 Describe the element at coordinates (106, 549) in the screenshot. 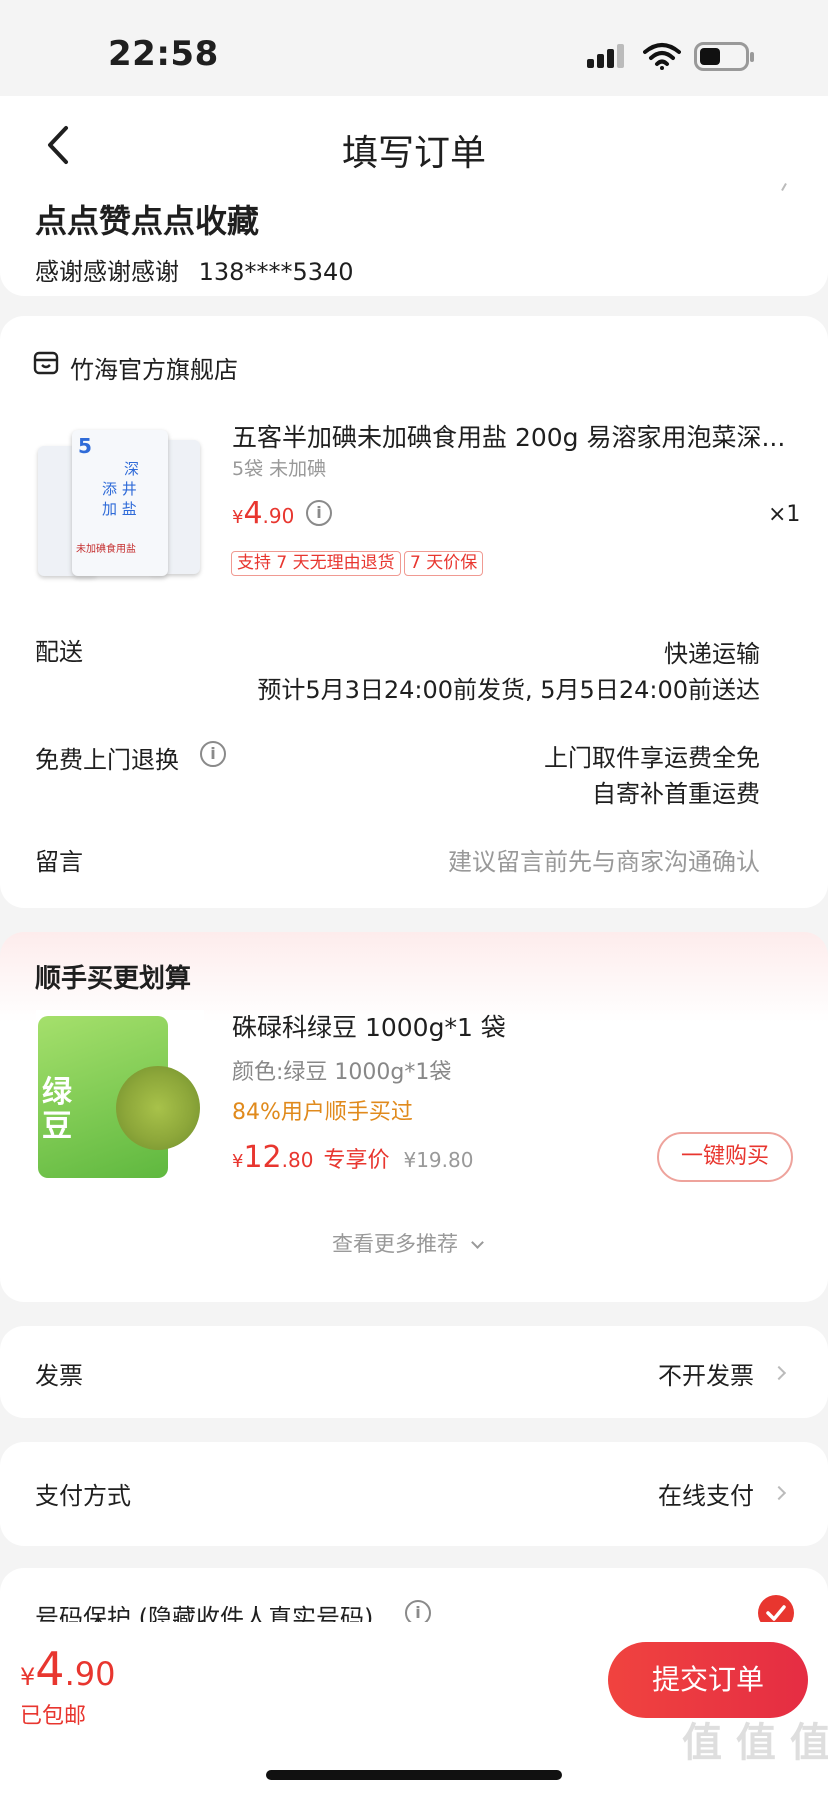

I see `salt-label: 未加碘食用盐` at that location.